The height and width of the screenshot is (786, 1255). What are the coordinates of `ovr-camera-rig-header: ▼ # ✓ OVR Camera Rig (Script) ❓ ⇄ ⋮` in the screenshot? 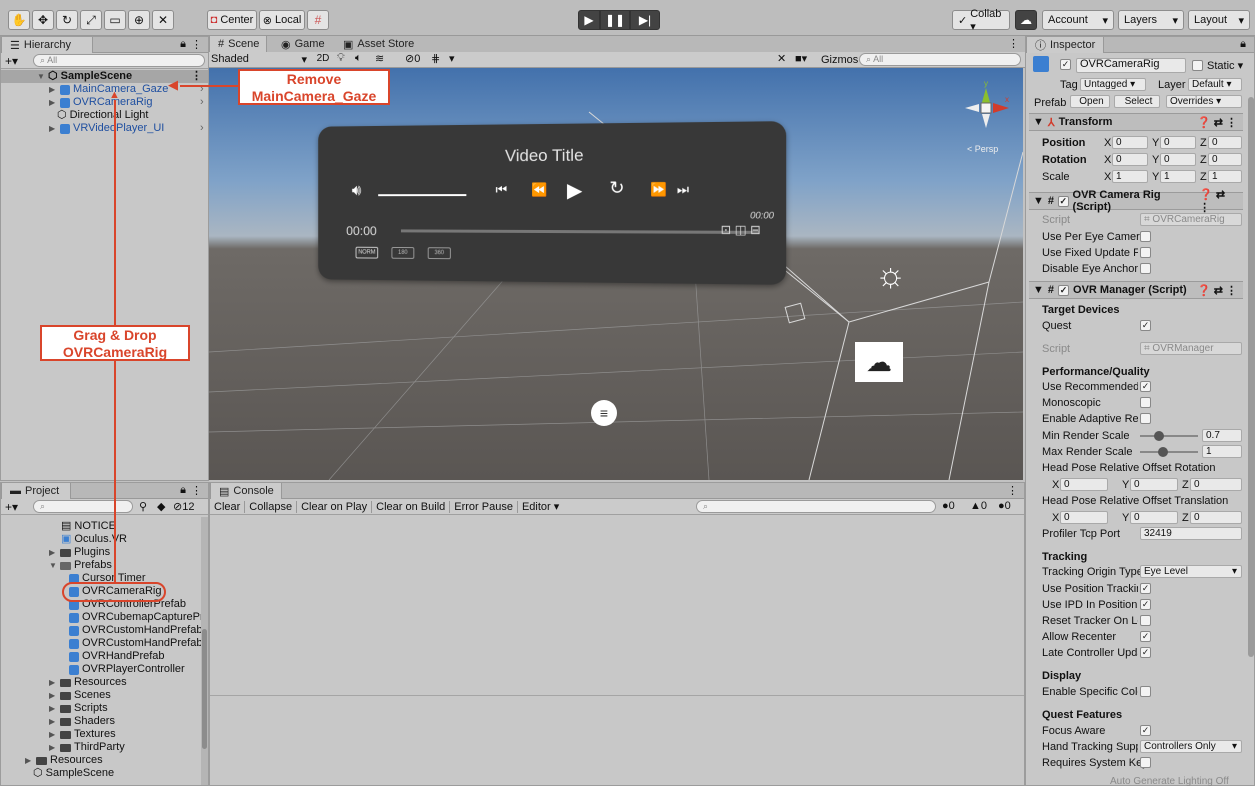 It's located at (1136, 201).